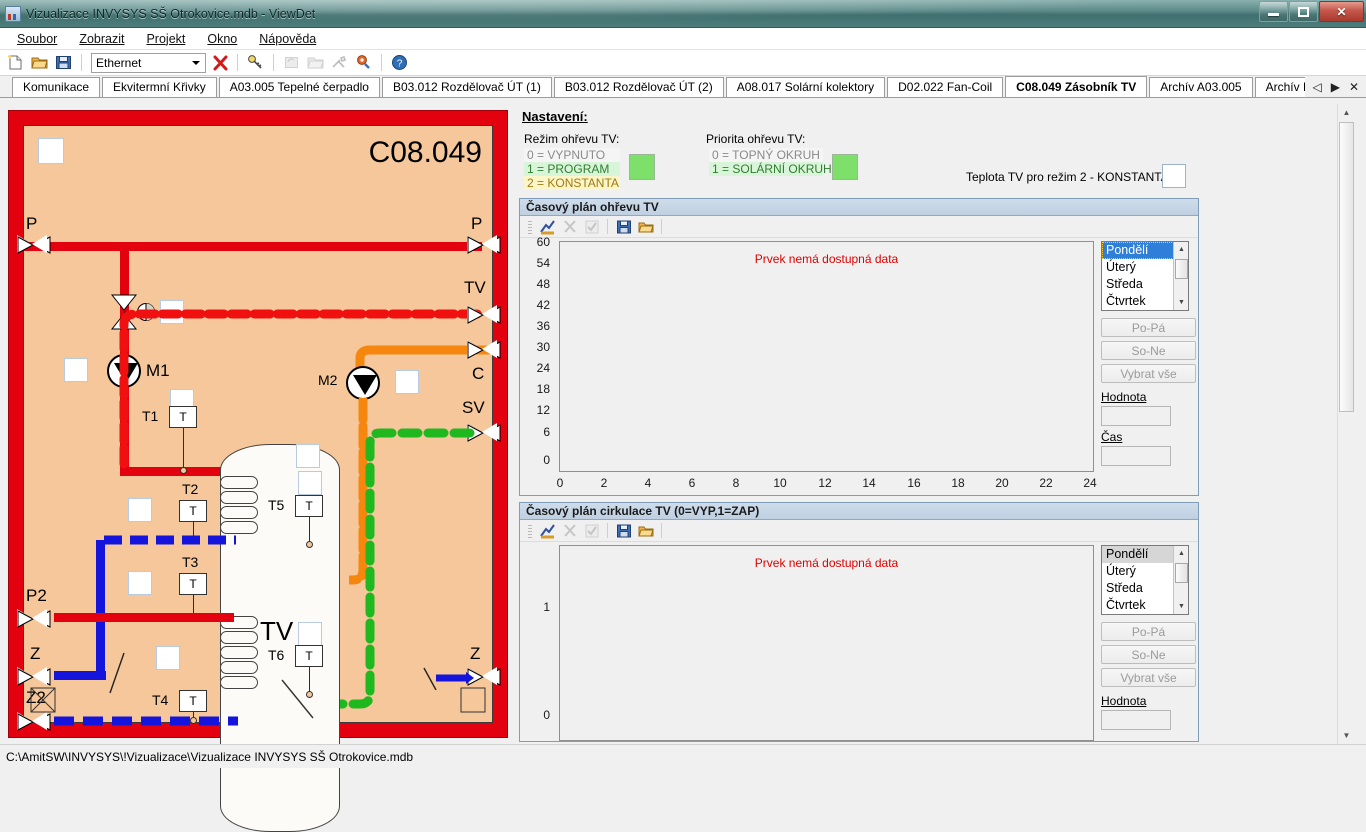  Describe the element at coordinates (1124, 701) in the screenshot. I see `circulation-value-label-text: Hodnota` at that location.